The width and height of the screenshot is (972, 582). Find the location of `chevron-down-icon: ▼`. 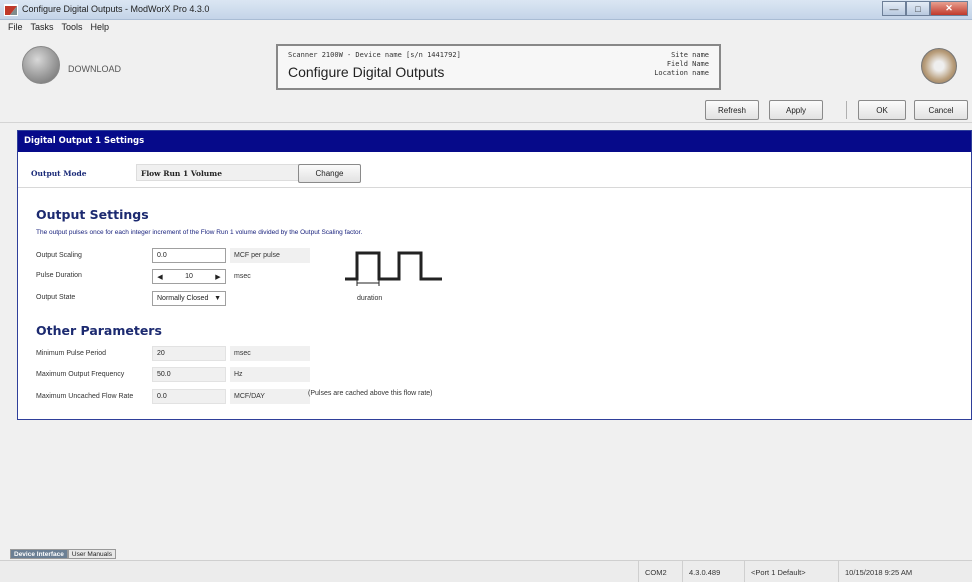

chevron-down-icon: ▼ is located at coordinates (217, 298).